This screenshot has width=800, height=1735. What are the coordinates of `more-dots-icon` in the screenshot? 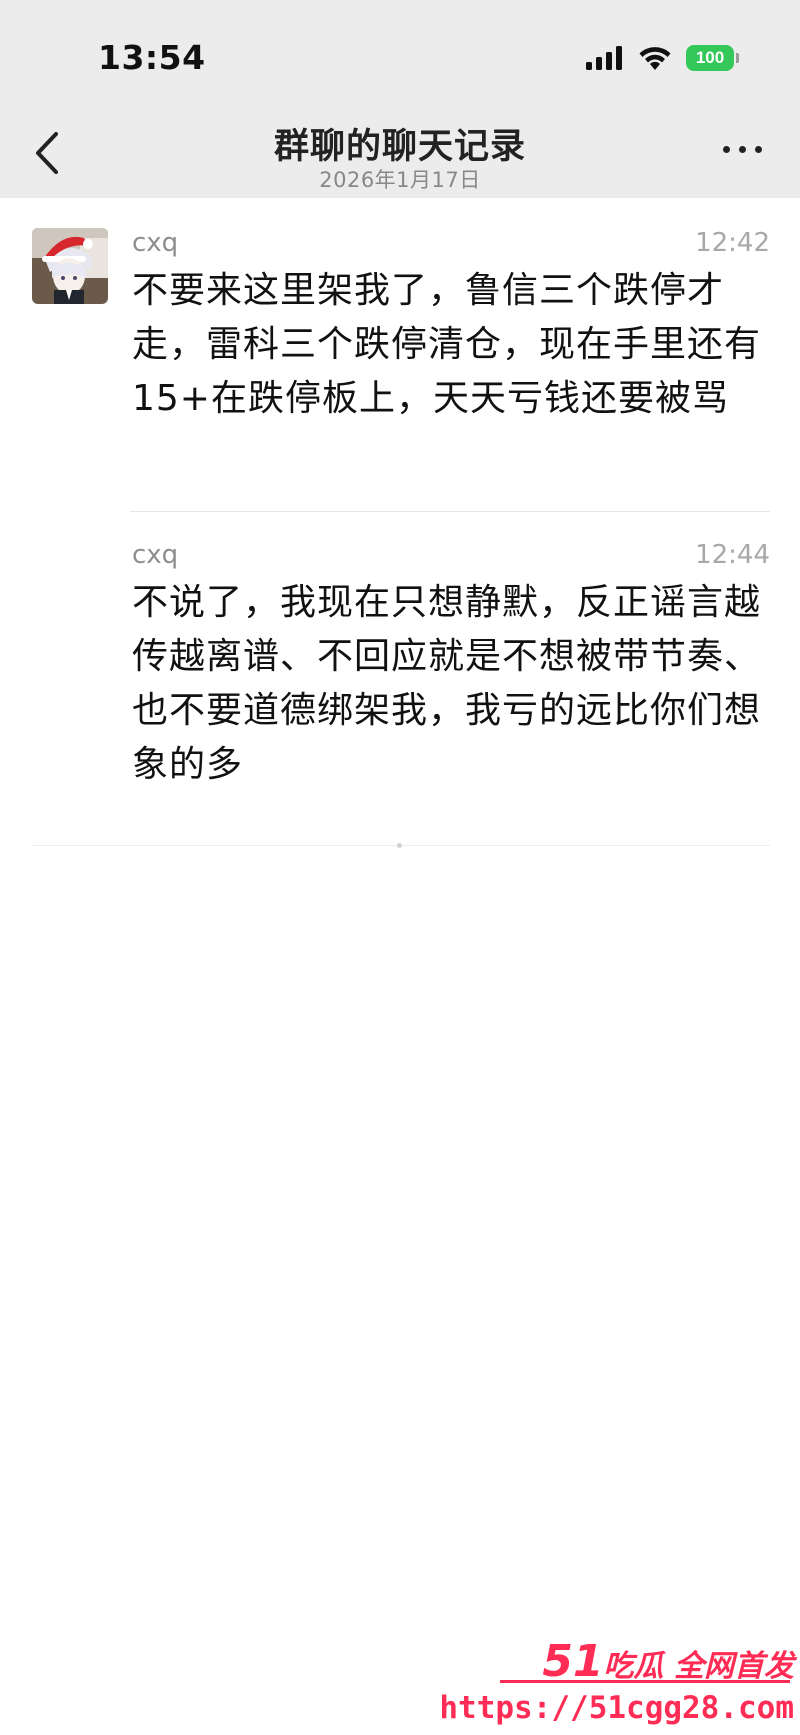 It's located at (742, 149).